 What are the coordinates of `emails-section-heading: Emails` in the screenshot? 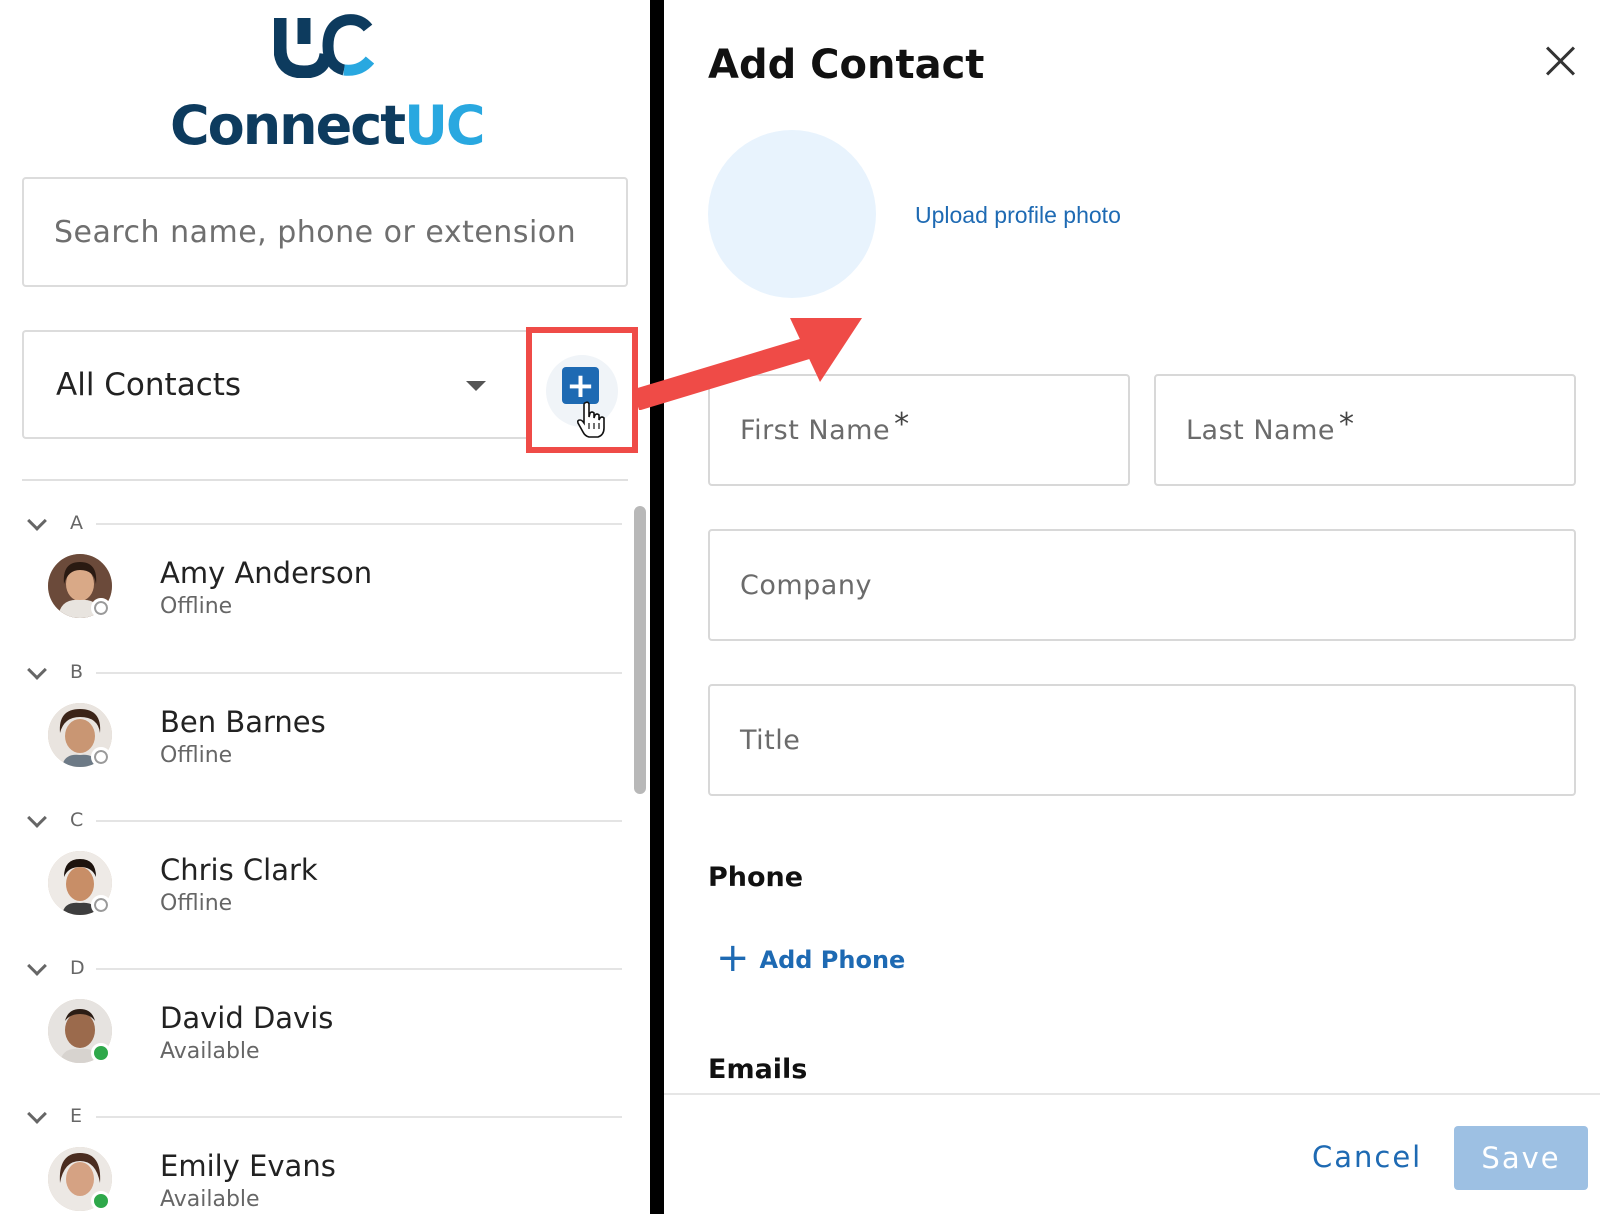 It's located at (758, 1069).